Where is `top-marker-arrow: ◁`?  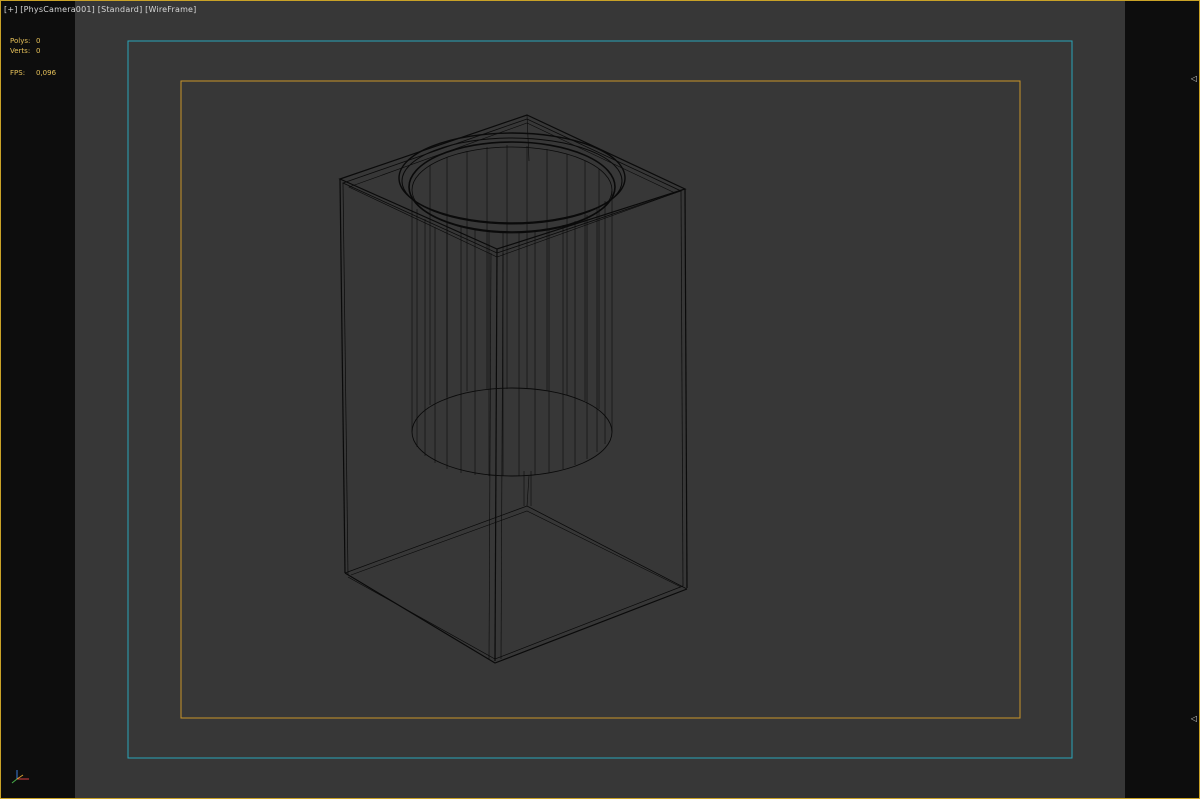
top-marker-arrow: ◁ is located at coordinates (1194, 79).